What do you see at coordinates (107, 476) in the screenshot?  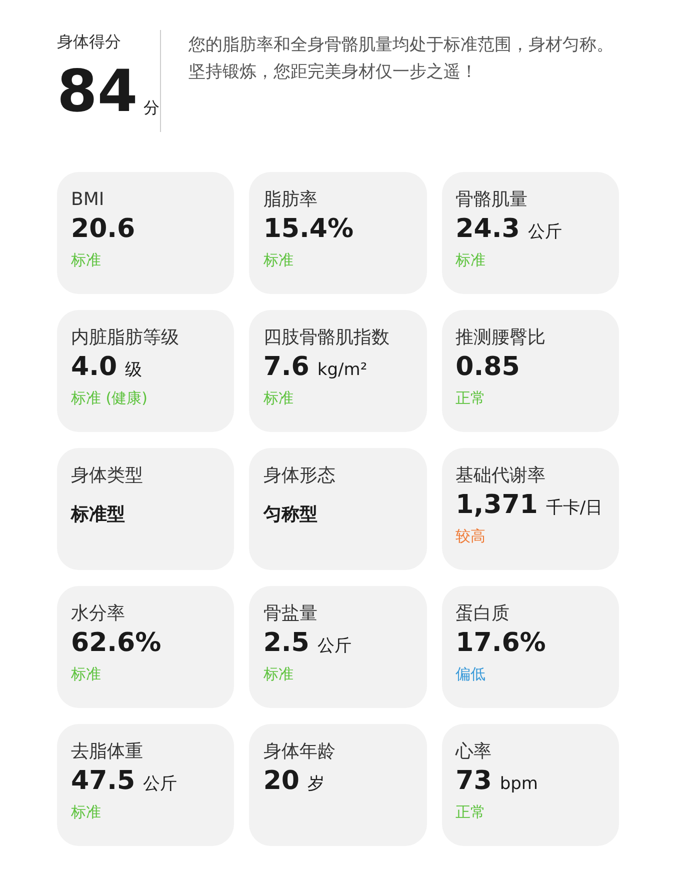 I see `metric-label: 身体类型` at bounding box center [107, 476].